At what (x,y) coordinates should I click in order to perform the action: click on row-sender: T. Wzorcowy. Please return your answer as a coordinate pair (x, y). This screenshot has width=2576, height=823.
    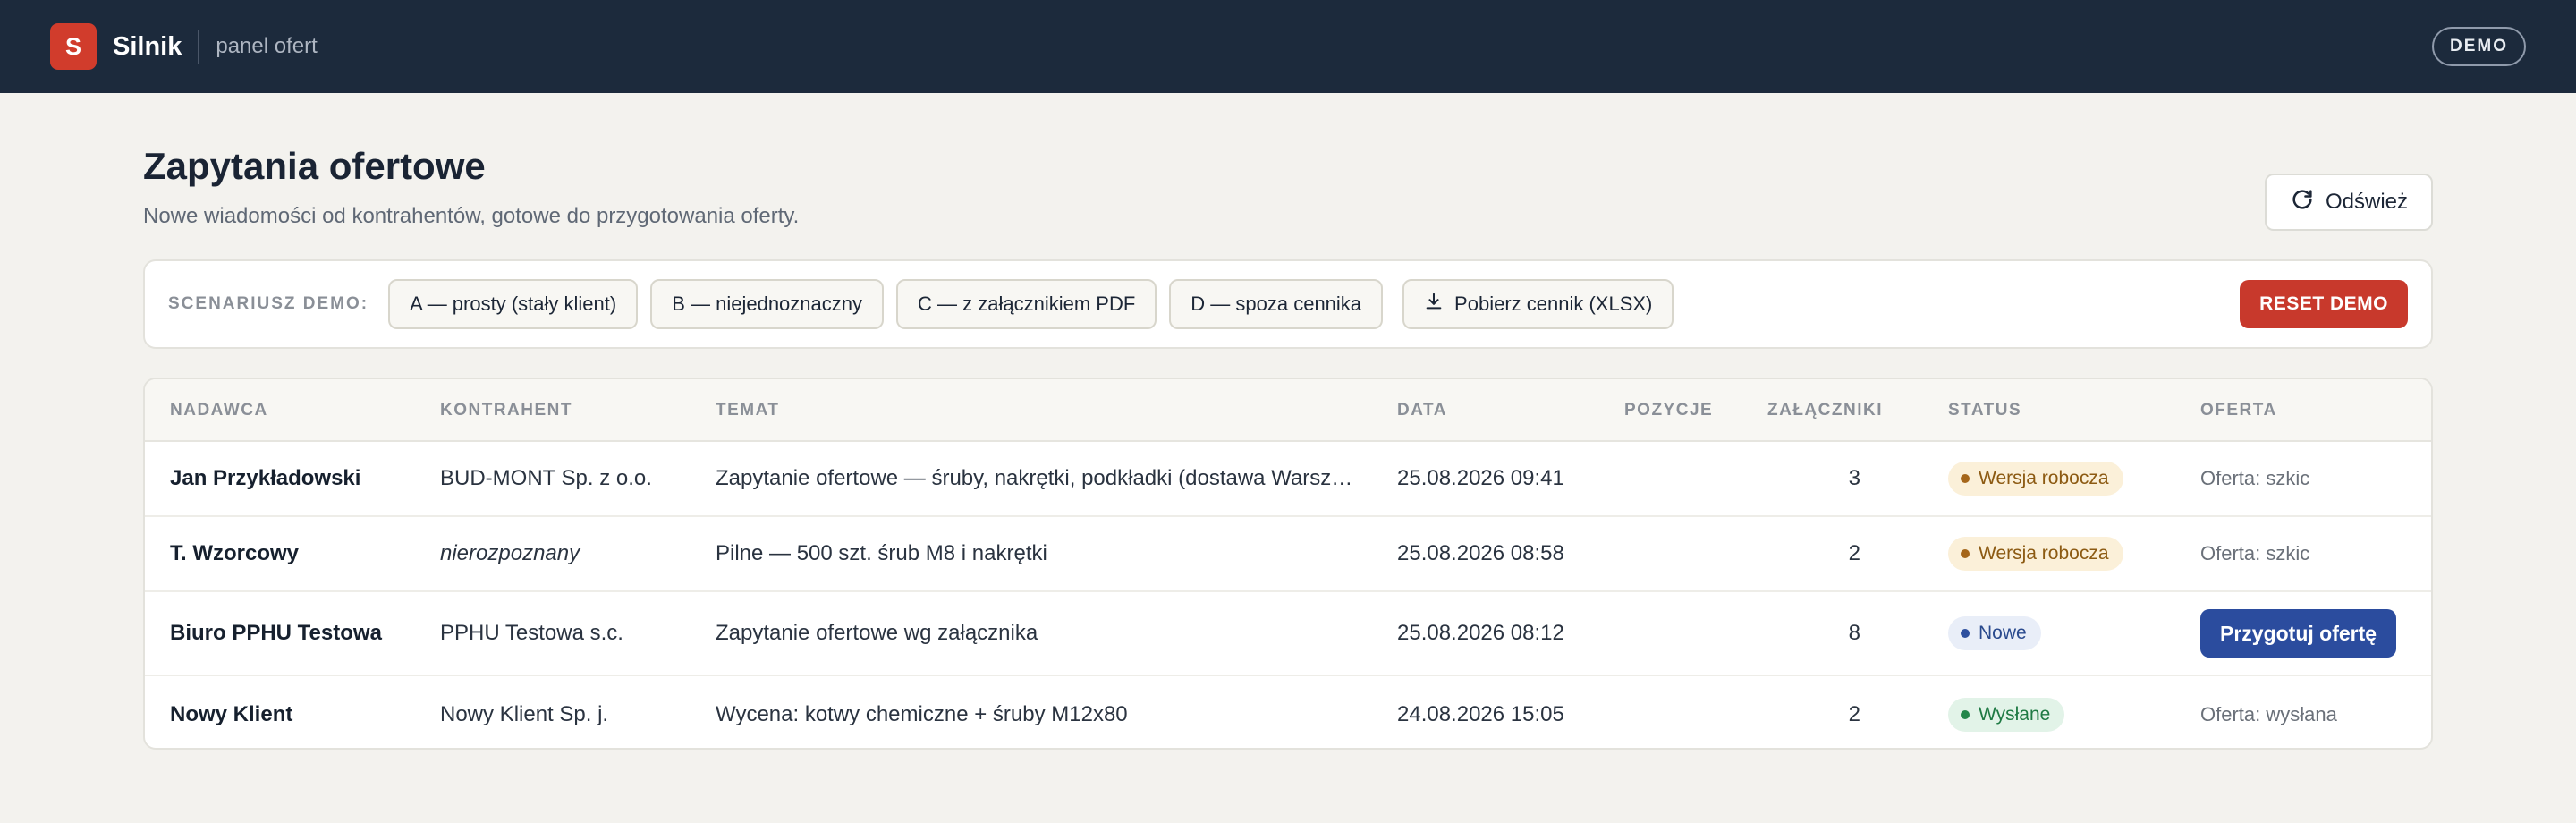
    Looking at the image, I should click on (235, 553).